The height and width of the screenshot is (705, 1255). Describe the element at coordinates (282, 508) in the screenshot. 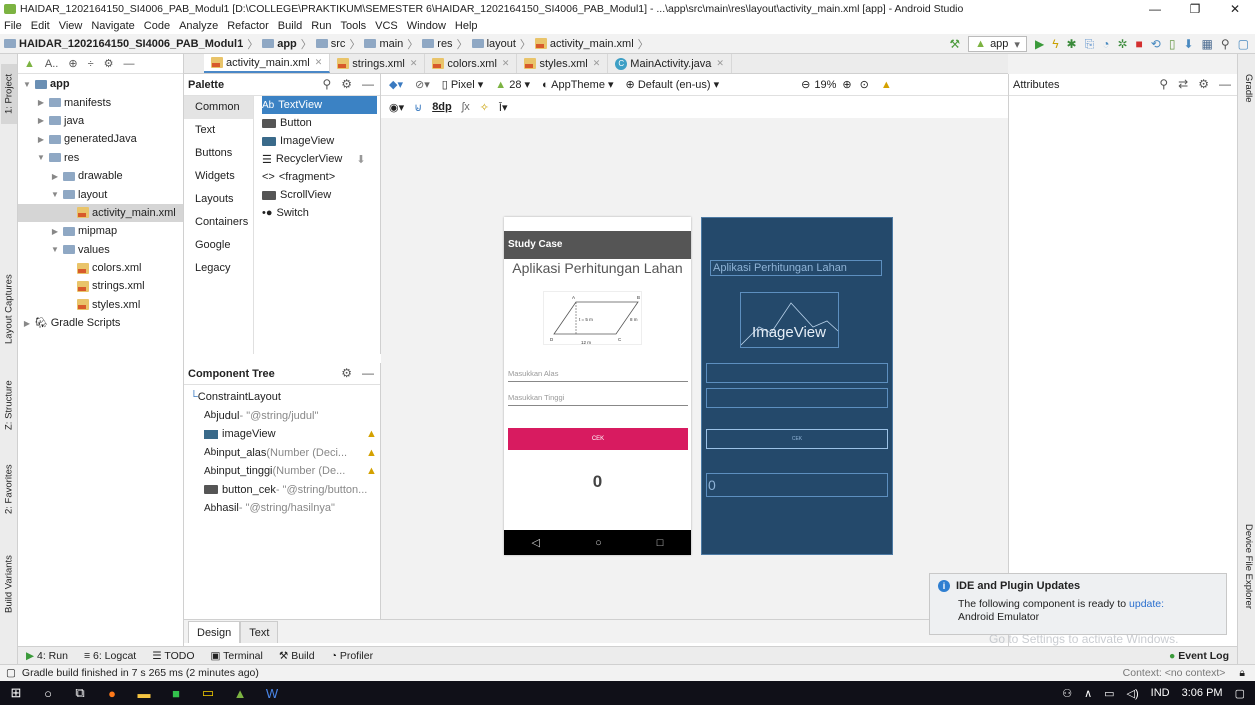

I see `component-tree-item: Ab hasil - "@string/hasilnya"` at that location.